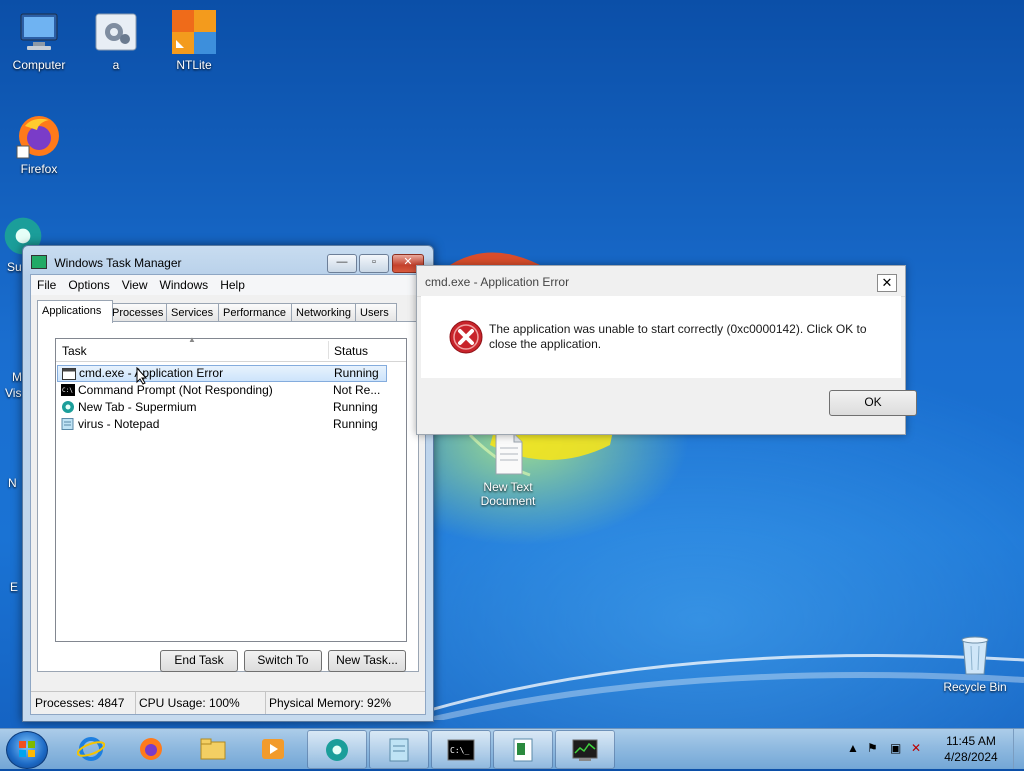 The image size is (1024, 771). What do you see at coordinates (222, 407) in the screenshot?
I see `table-row: New Tab - Supermium Running` at bounding box center [222, 407].